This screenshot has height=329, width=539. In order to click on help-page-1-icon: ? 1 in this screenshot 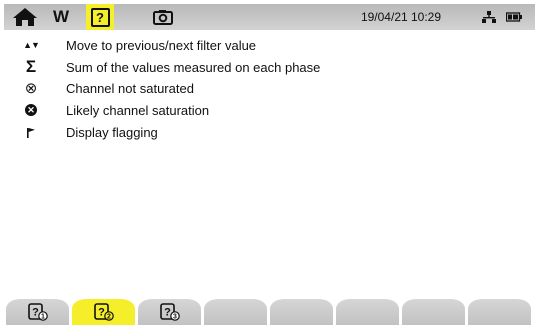, I will do `click(37, 312)`.